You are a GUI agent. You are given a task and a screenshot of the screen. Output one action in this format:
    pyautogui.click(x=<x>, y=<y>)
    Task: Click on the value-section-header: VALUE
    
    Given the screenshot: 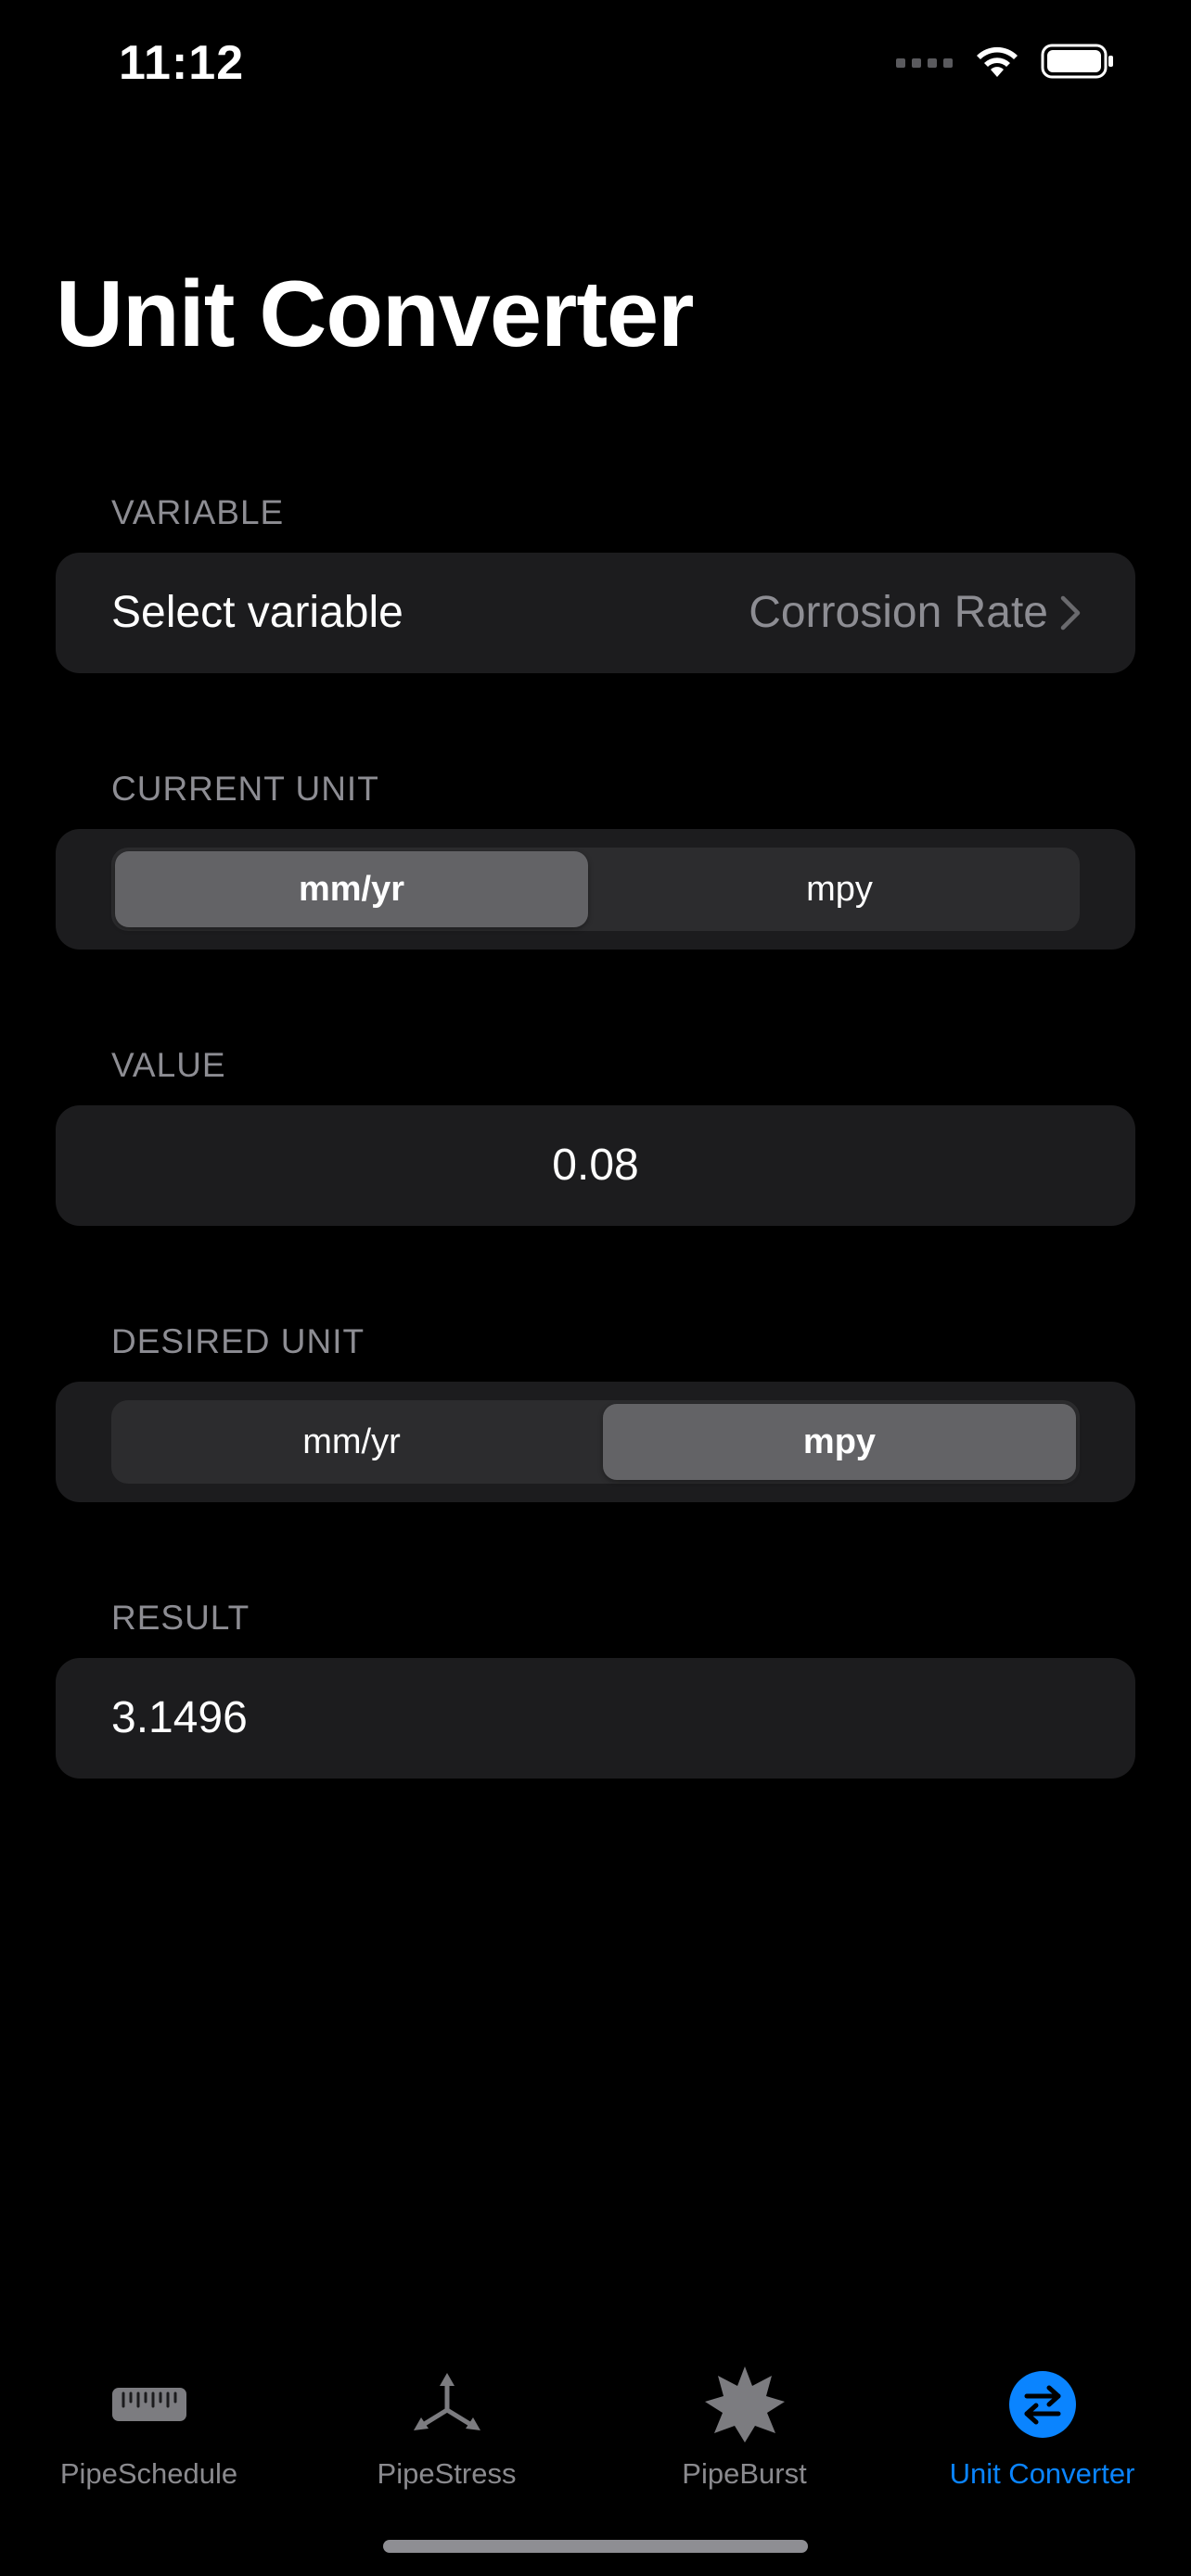 What is the action you would take?
    pyautogui.click(x=168, y=1065)
    